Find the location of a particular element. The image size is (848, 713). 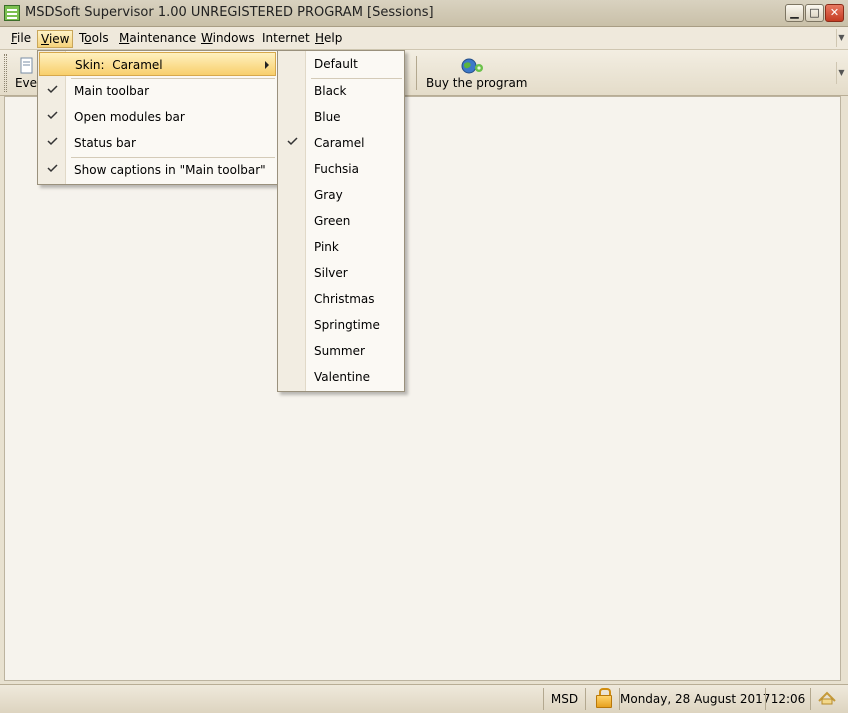

buy-program-button: Buy the program is located at coordinates (476, 73).